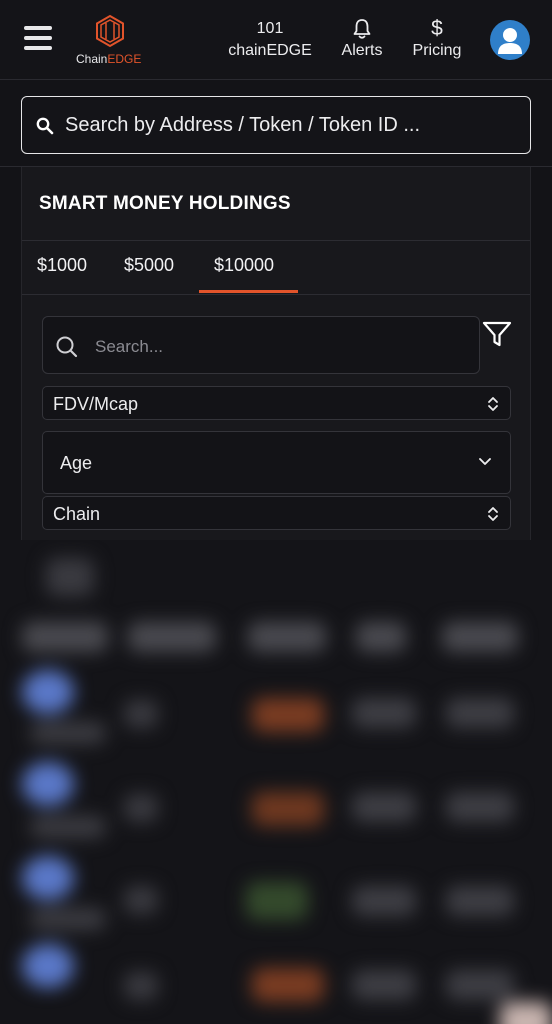 The height and width of the screenshot is (1024, 552). I want to click on dollar-icon: $, so click(437, 28).